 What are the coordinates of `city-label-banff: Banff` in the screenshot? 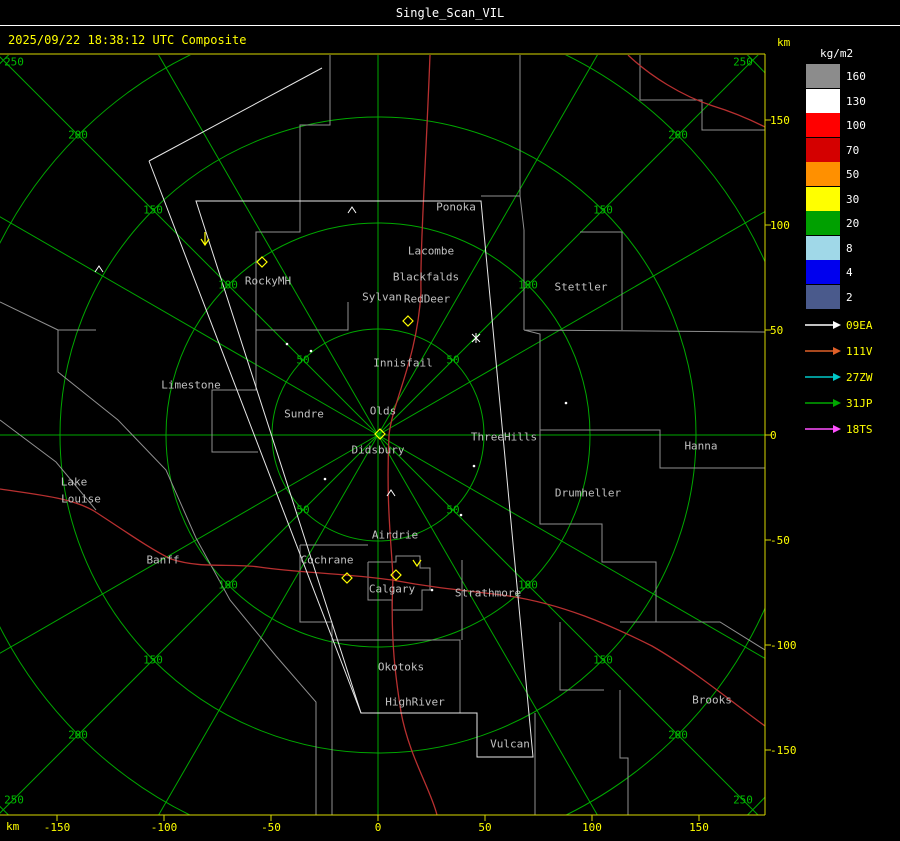 It's located at (163, 560).